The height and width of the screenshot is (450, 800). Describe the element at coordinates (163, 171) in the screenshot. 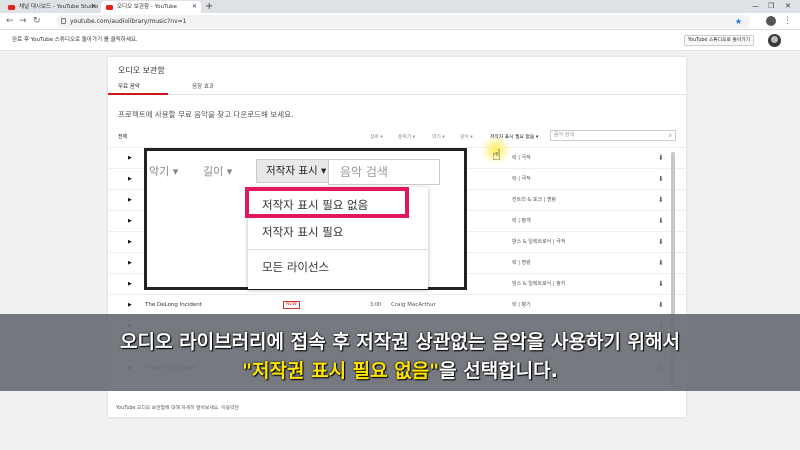

I see `zoom-filter-instrument: 악기 ▾` at that location.